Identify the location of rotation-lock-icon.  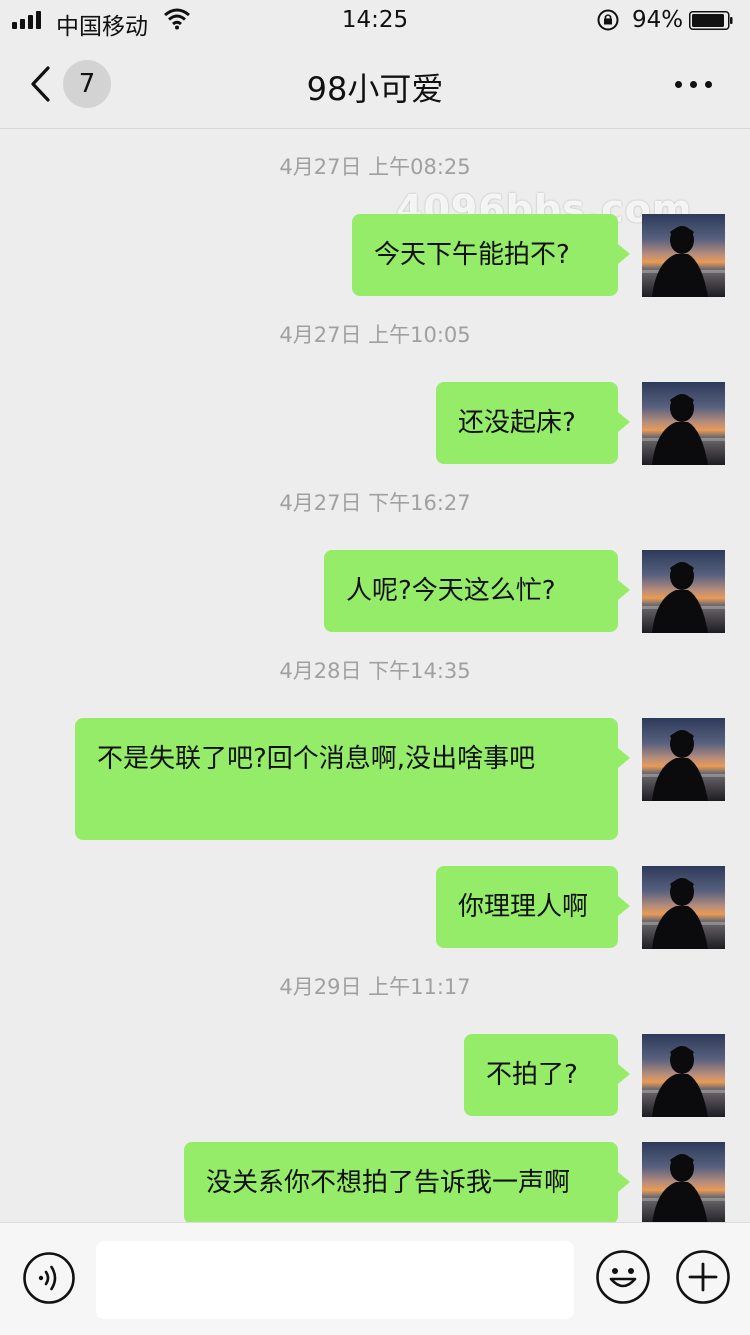
(608, 20).